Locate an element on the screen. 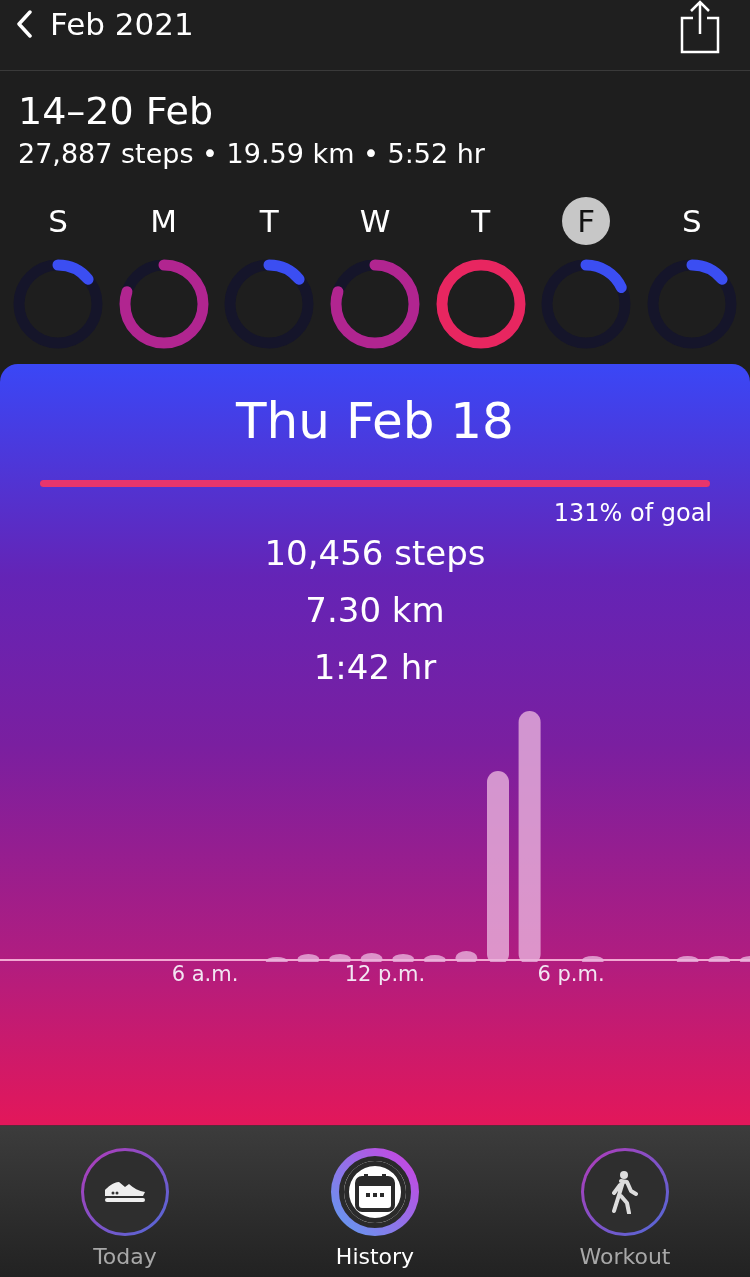 Image resolution: width=750 pixels, height=1277 pixels. chevron-left-icon is located at coordinates (25, 24).